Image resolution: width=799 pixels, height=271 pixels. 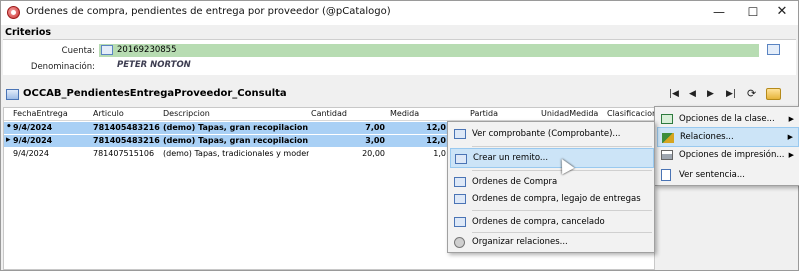 What do you see at coordinates (13, 12) in the screenshot?
I see `app-icon` at bounding box center [13, 12].